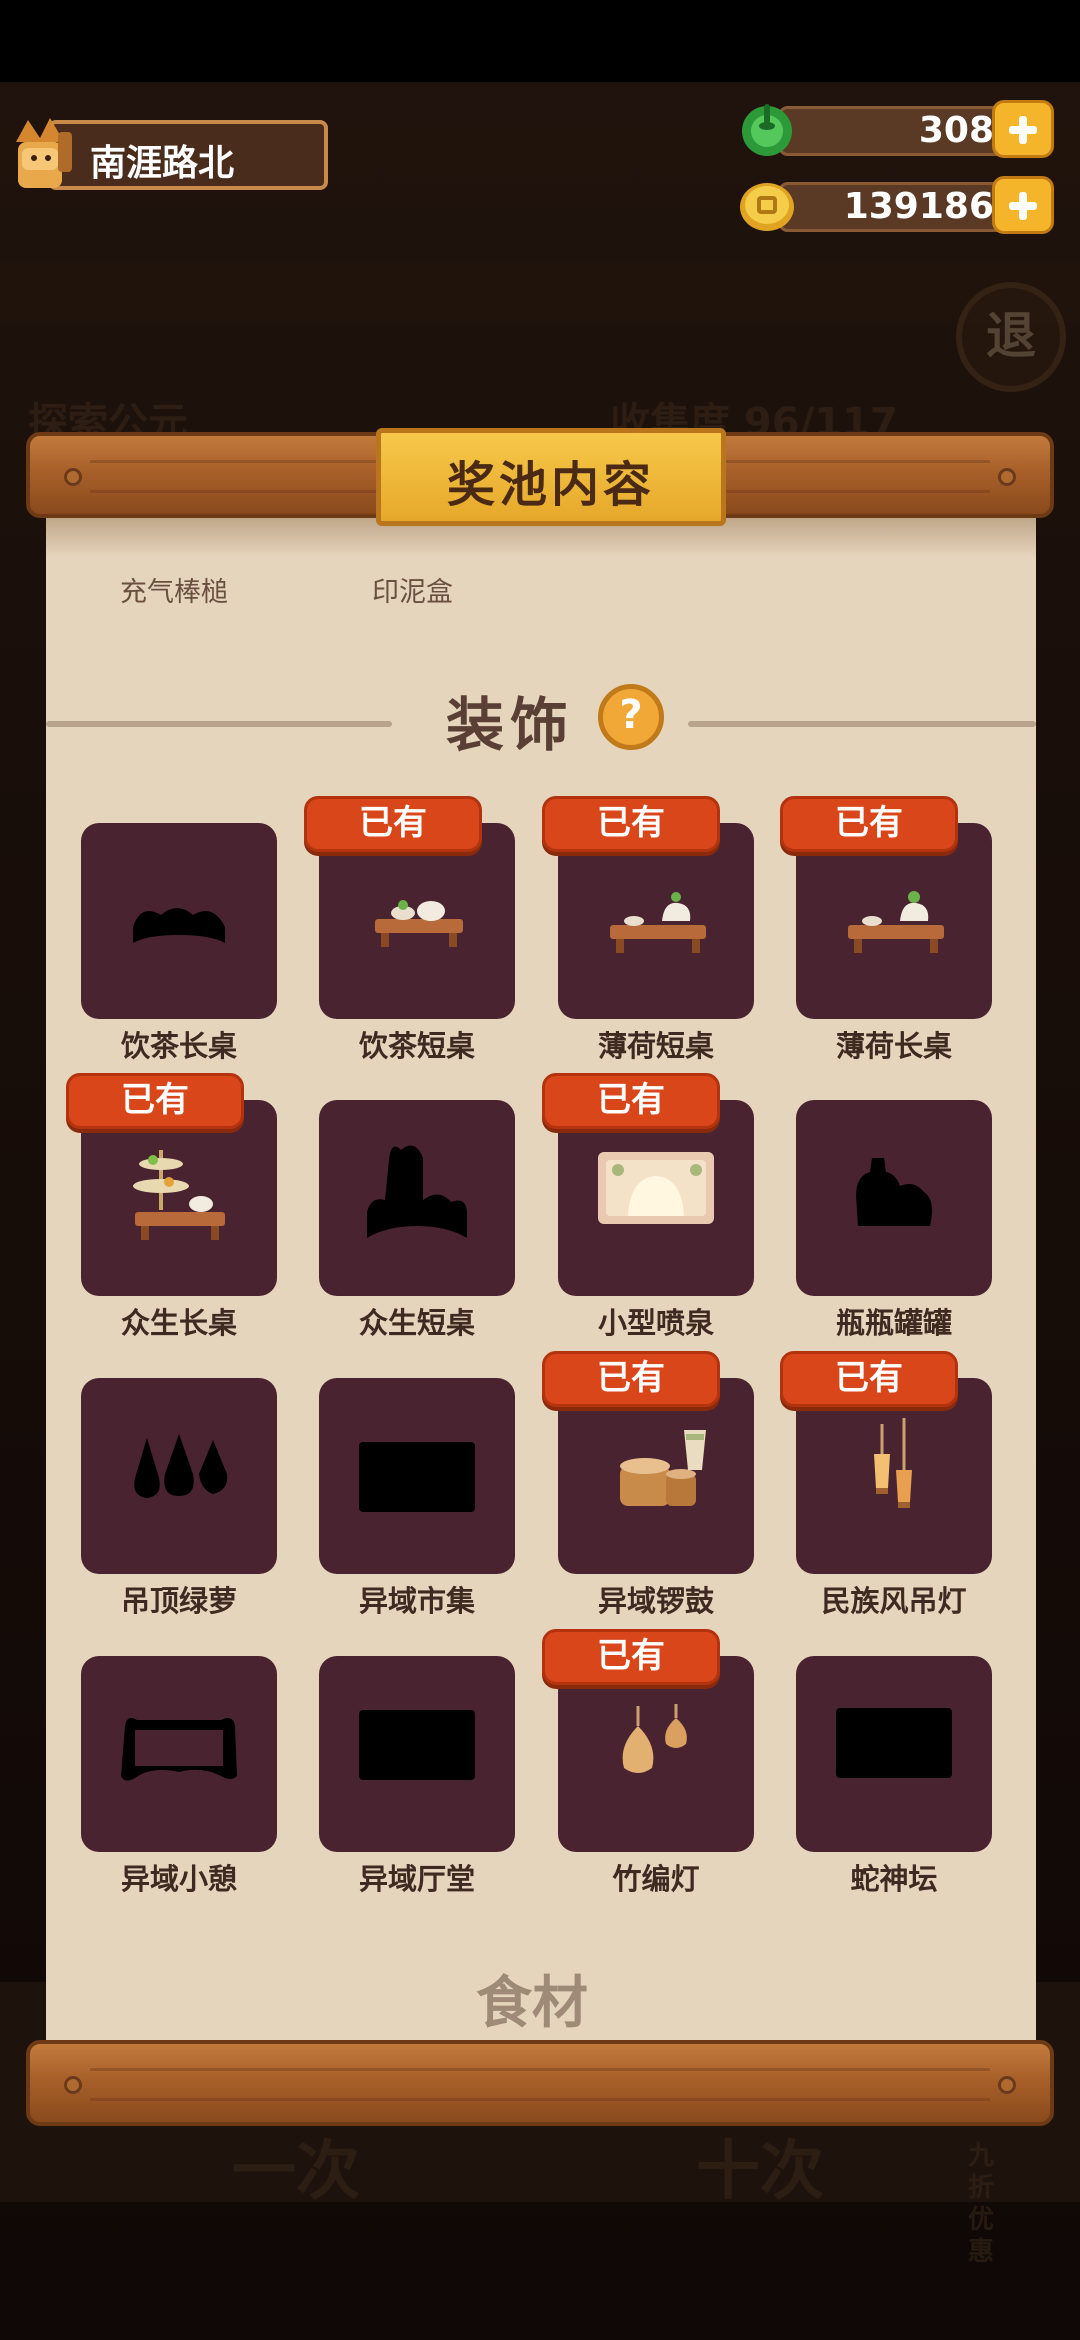 The width and height of the screenshot is (1080, 2340). I want to click on player-avatar-icon, so click(43, 153).